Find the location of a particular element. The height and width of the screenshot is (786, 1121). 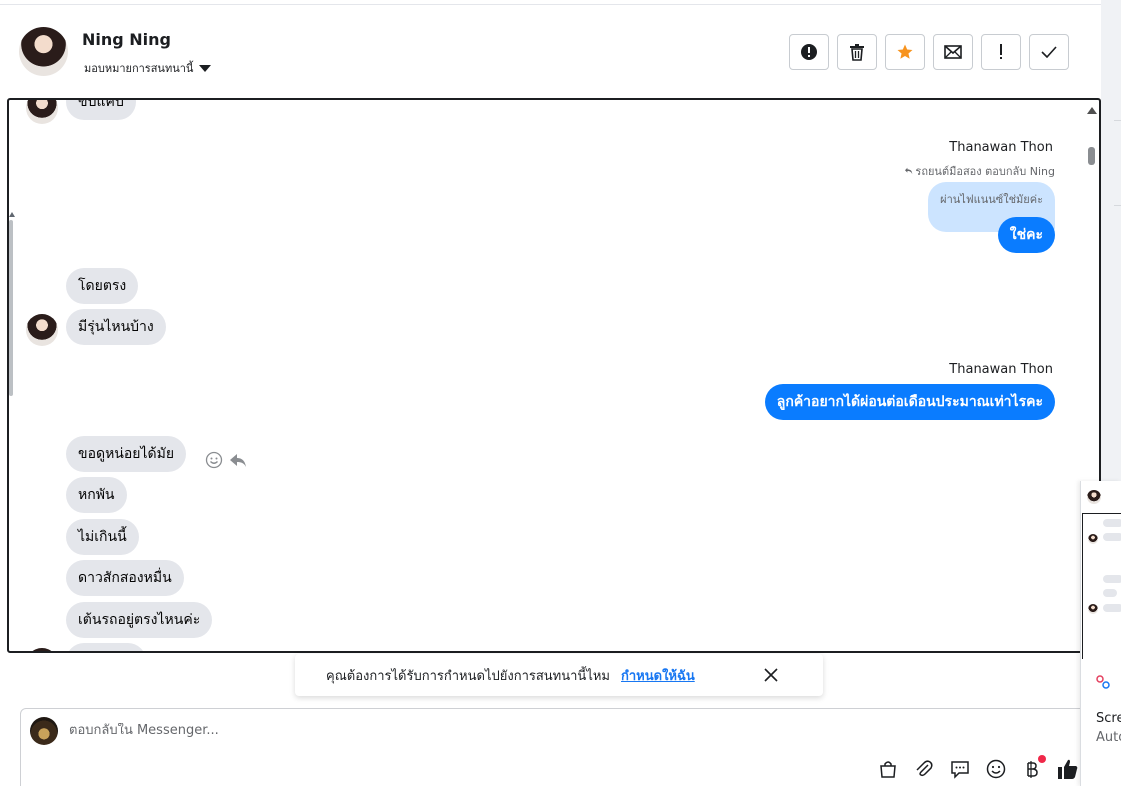

spam-button is located at coordinates (809, 52).